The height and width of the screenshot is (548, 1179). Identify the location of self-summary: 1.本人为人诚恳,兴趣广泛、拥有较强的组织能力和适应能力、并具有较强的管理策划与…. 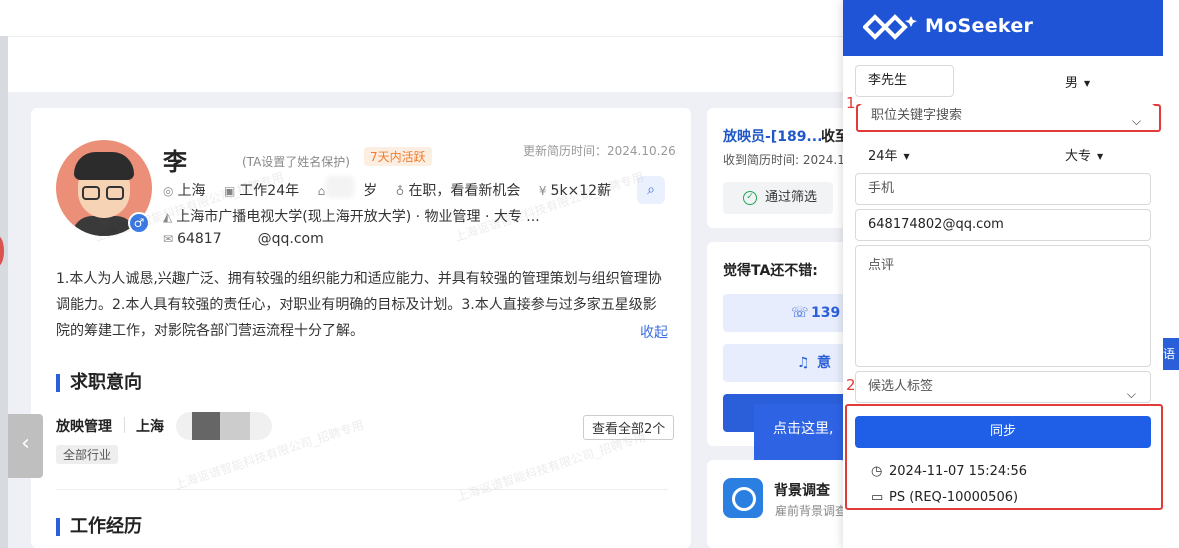
(359, 305).